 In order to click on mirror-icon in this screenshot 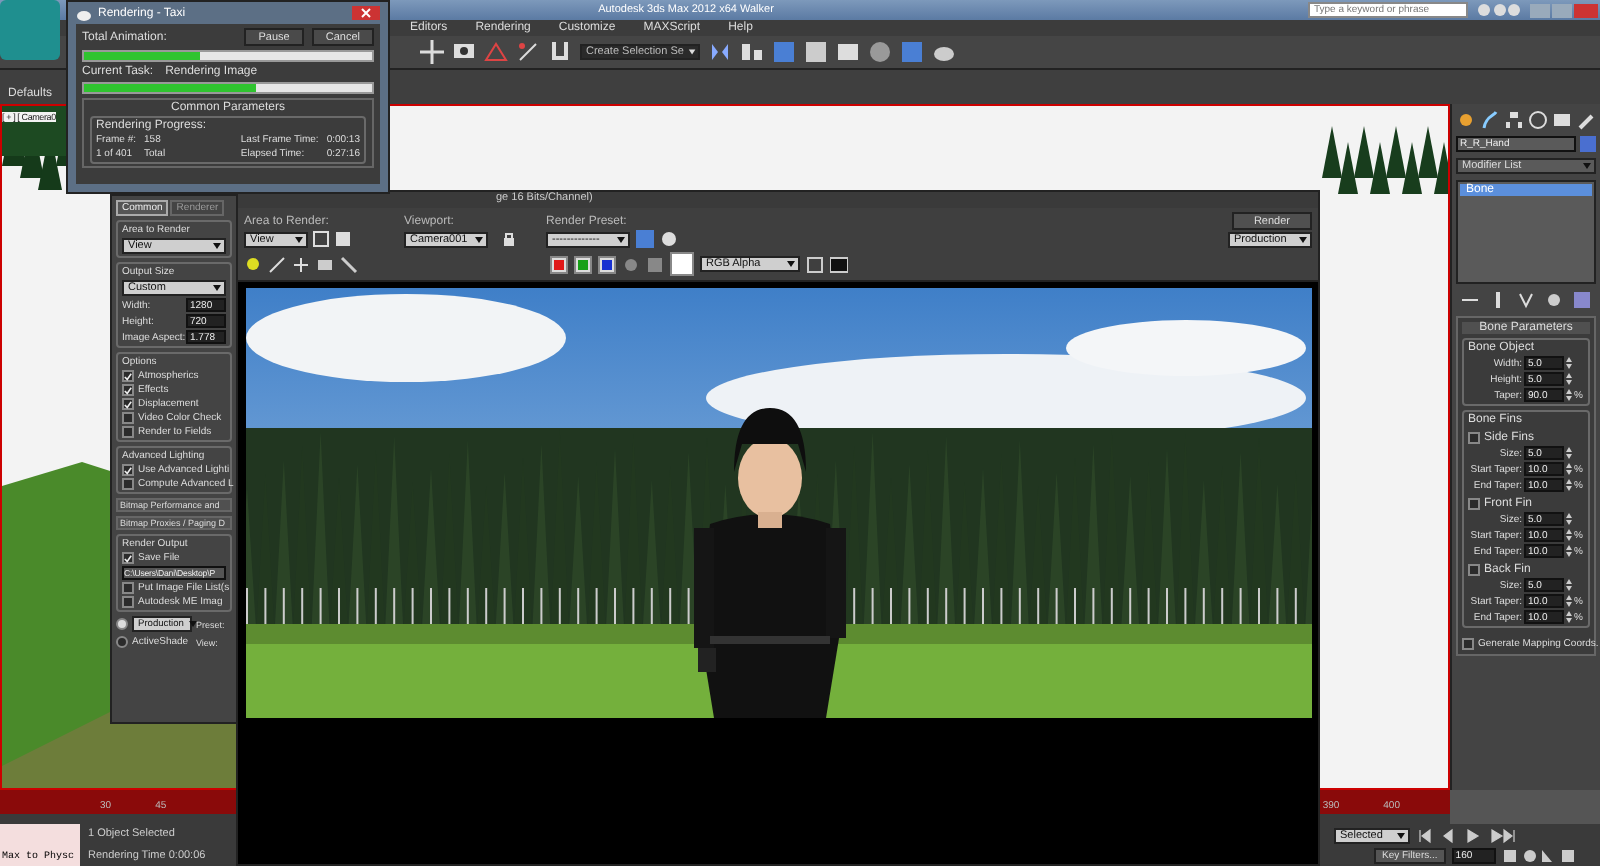, I will do `click(720, 52)`.